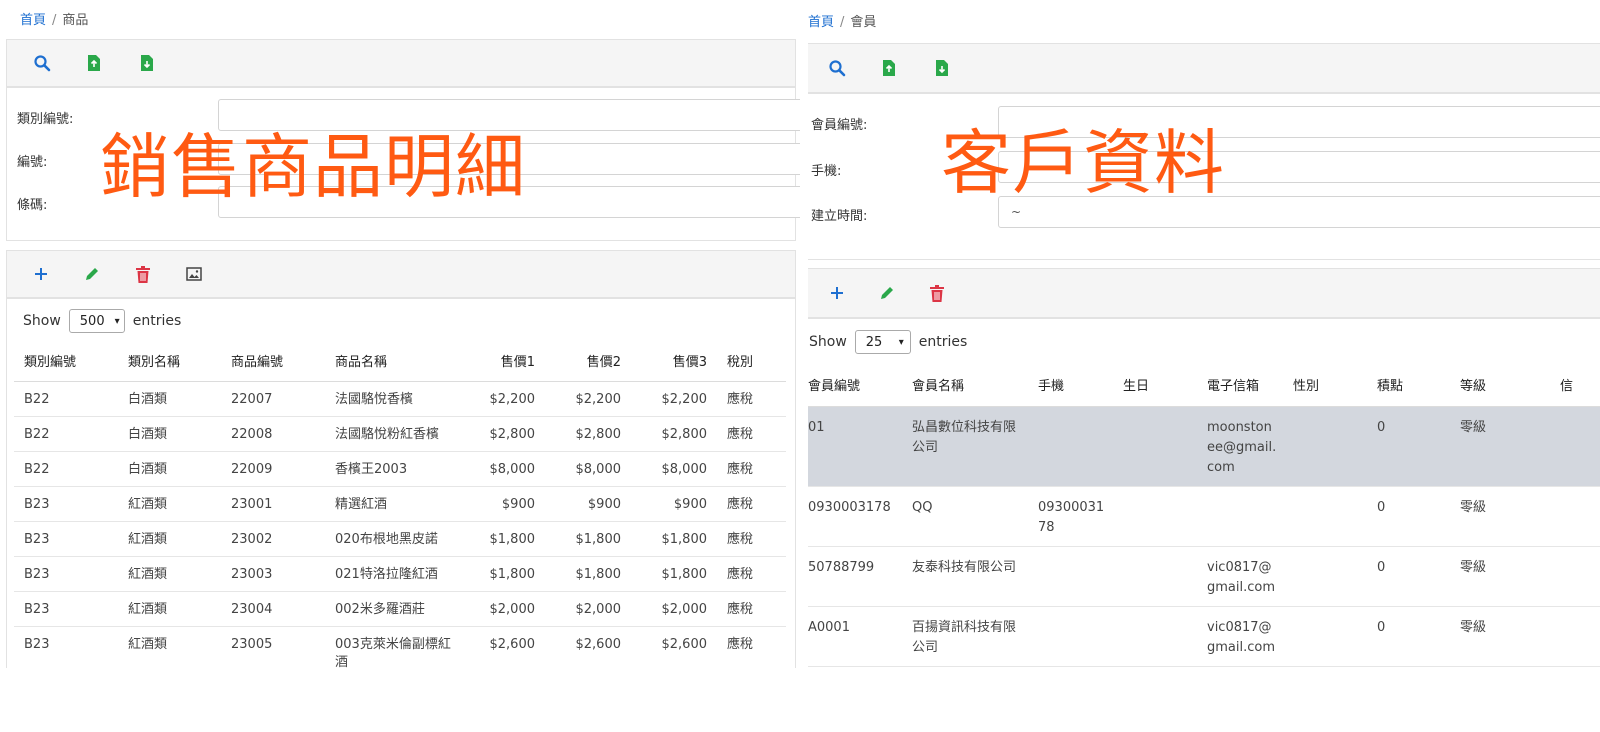  I want to click on table-cell: 23004, so click(273, 609).